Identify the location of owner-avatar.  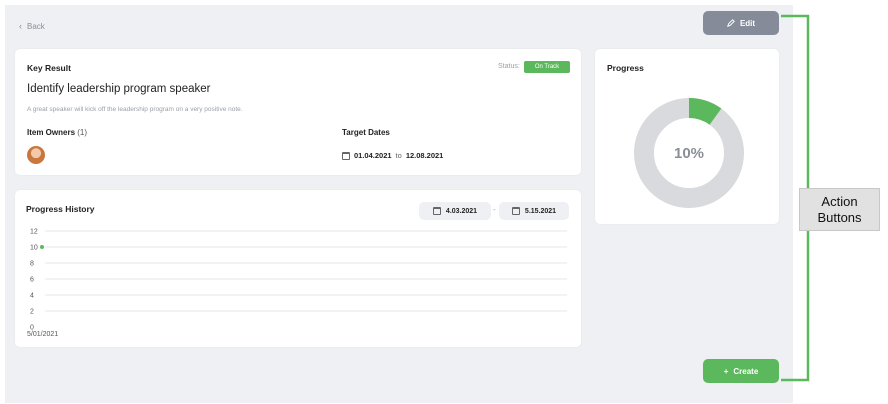
(36, 155).